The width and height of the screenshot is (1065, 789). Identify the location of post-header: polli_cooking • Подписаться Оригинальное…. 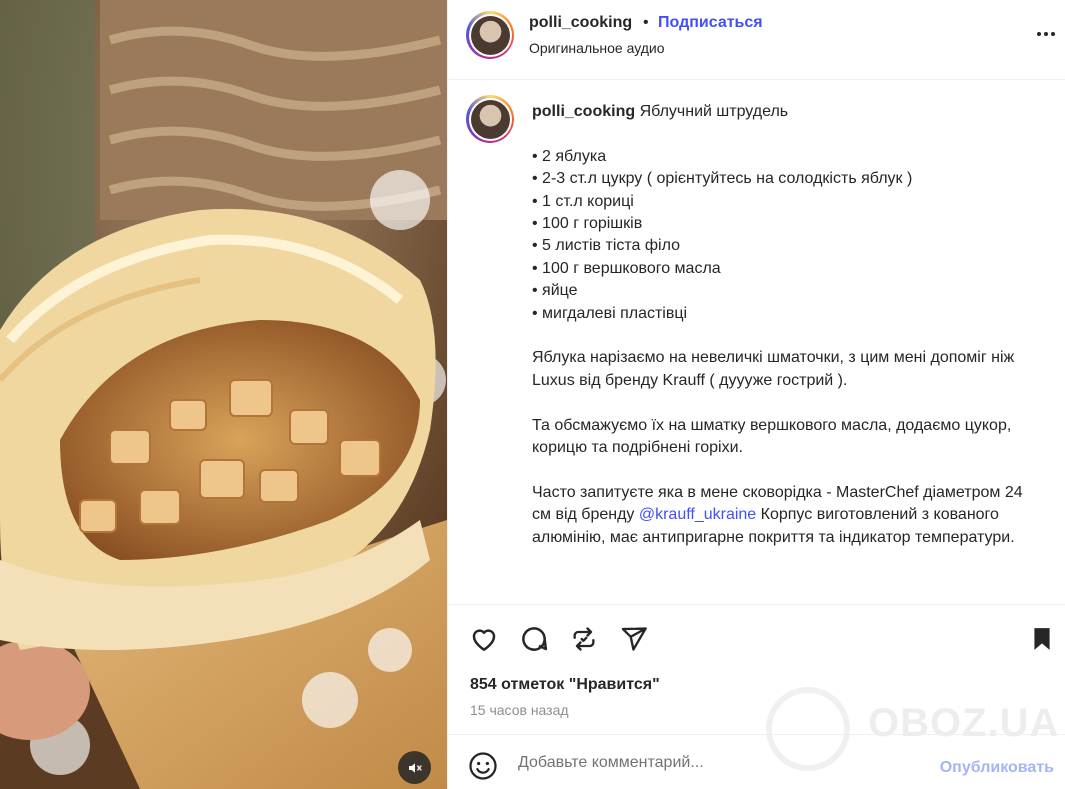
(756, 40).